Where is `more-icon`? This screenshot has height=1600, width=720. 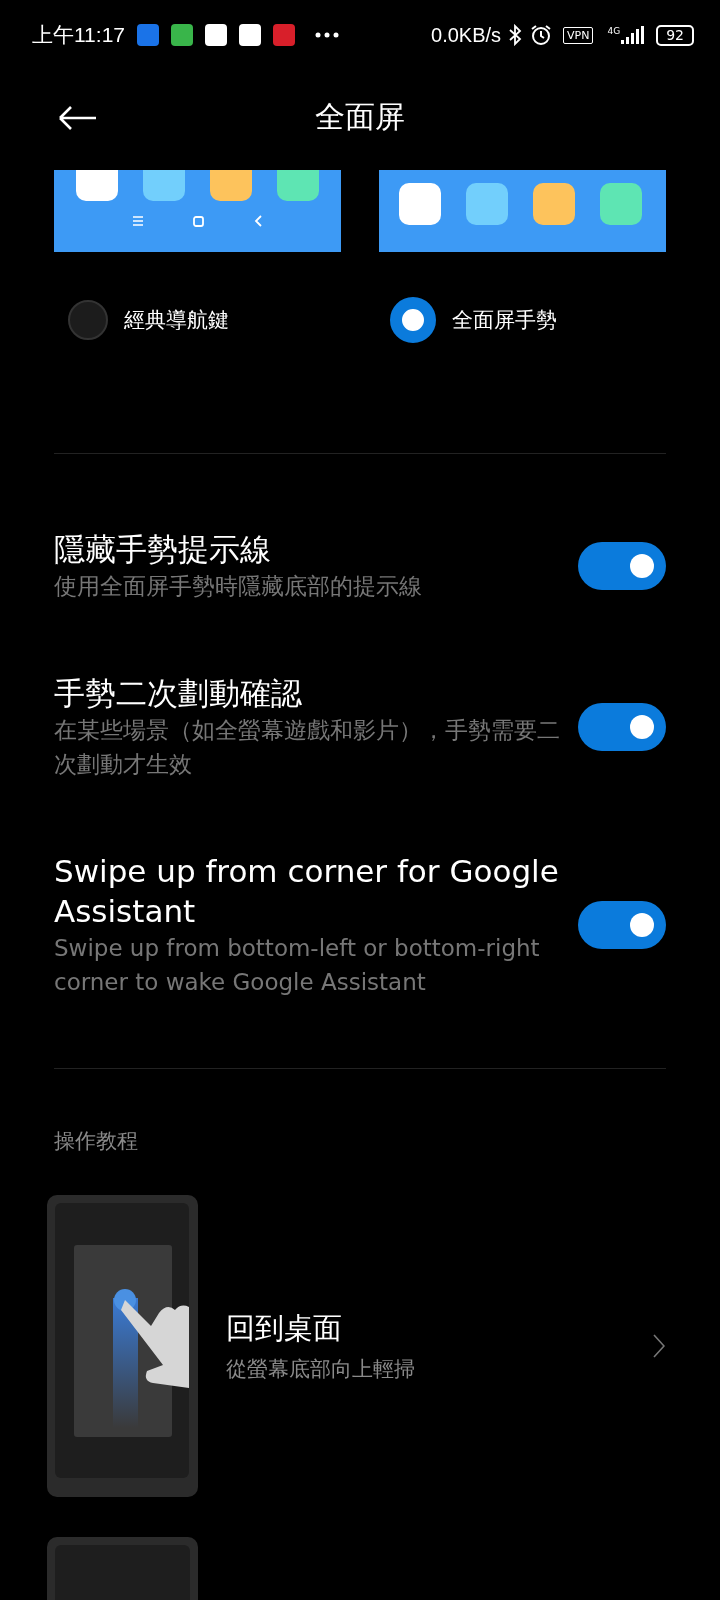
more-icon is located at coordinates (327, 35).